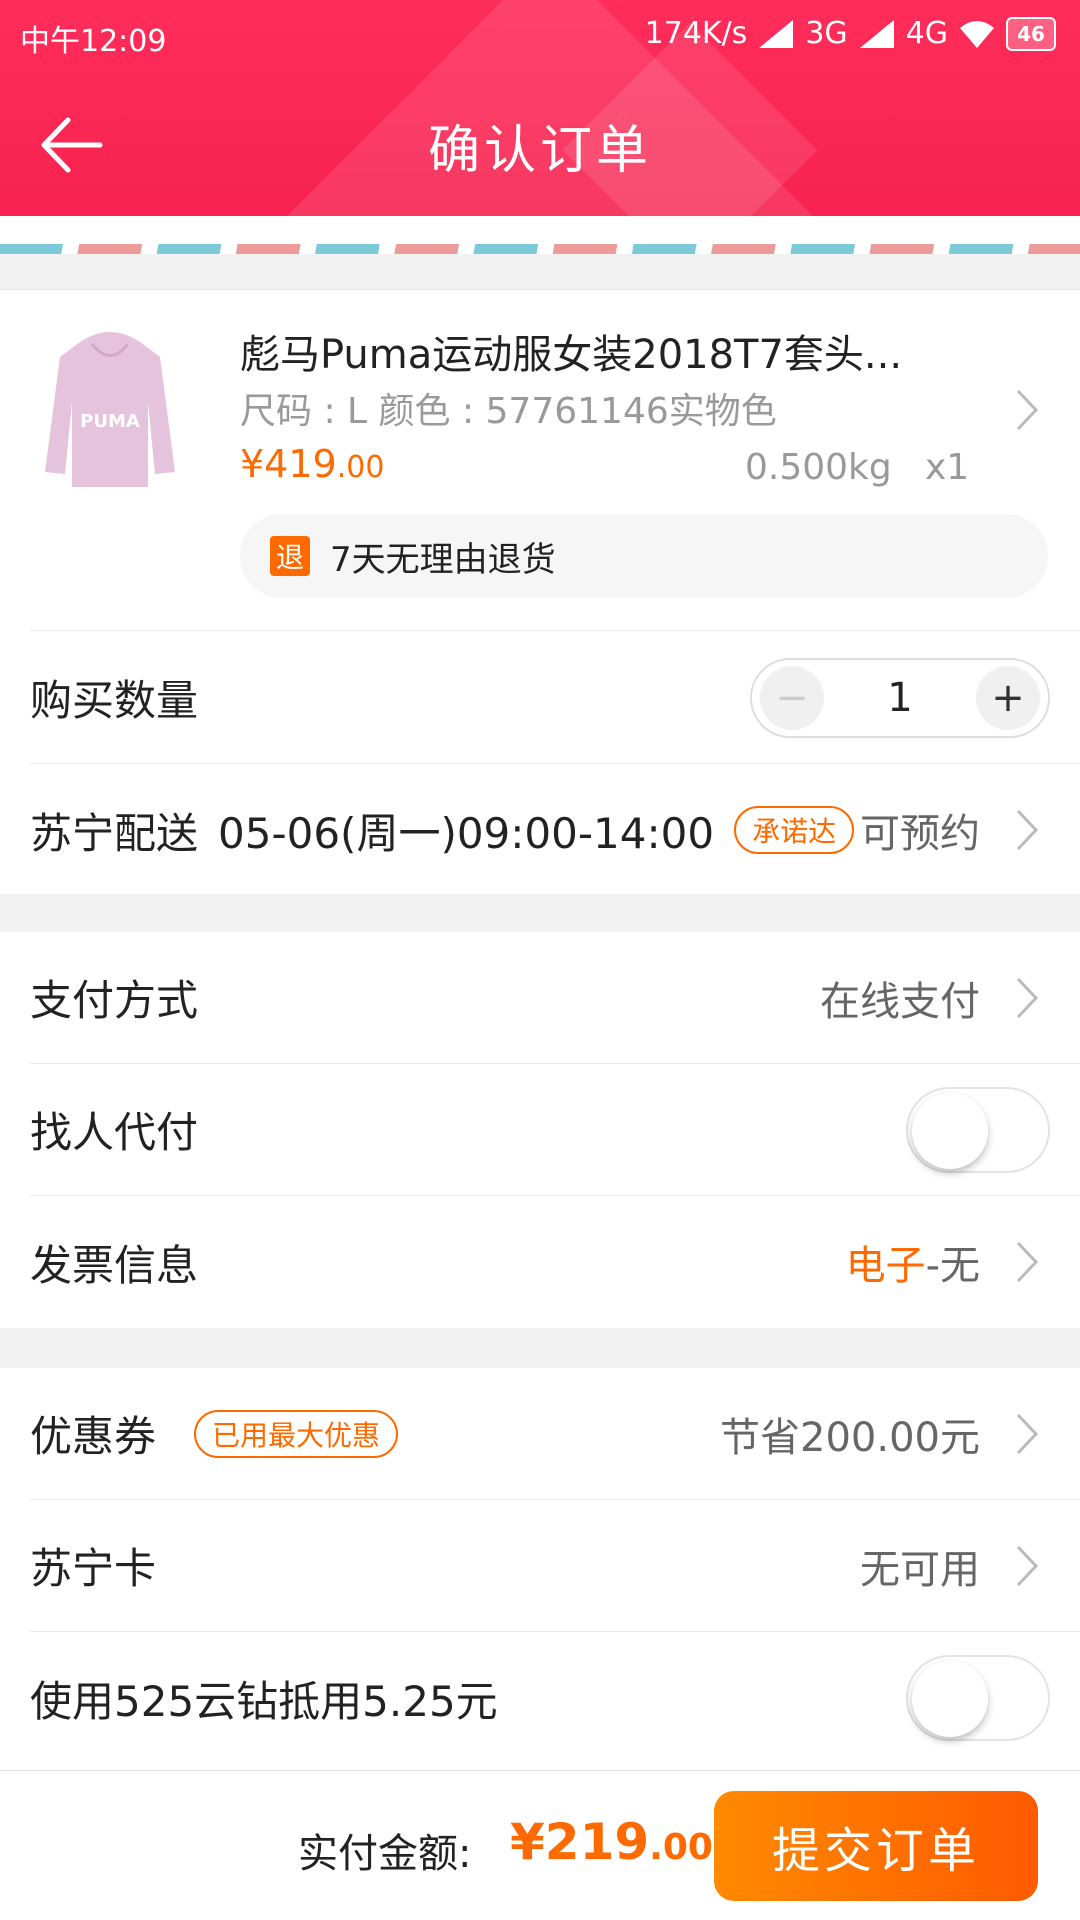  I want to click on wifi-icon, so click(977, 34).